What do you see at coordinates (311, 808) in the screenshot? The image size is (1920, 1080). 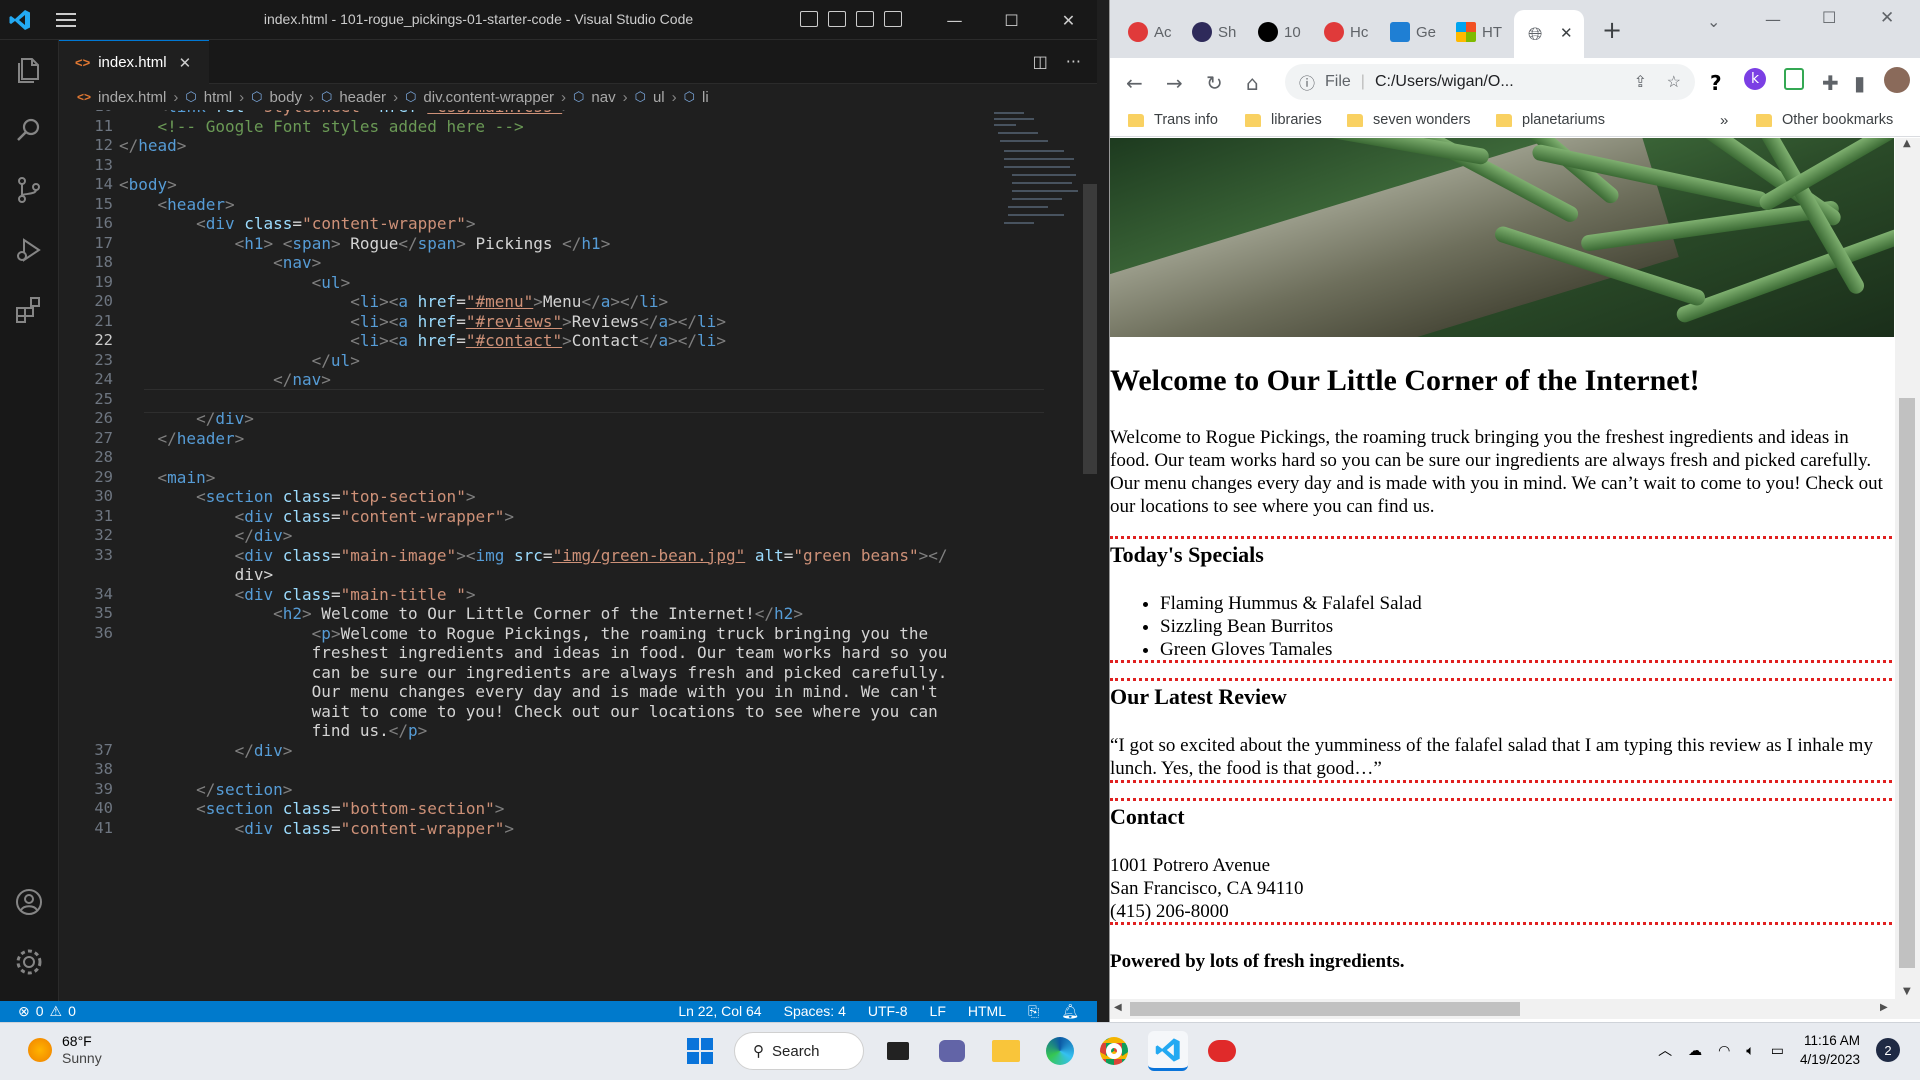 I see `code-line: <section class="bottom-section">` at bounding box center [311, 808].